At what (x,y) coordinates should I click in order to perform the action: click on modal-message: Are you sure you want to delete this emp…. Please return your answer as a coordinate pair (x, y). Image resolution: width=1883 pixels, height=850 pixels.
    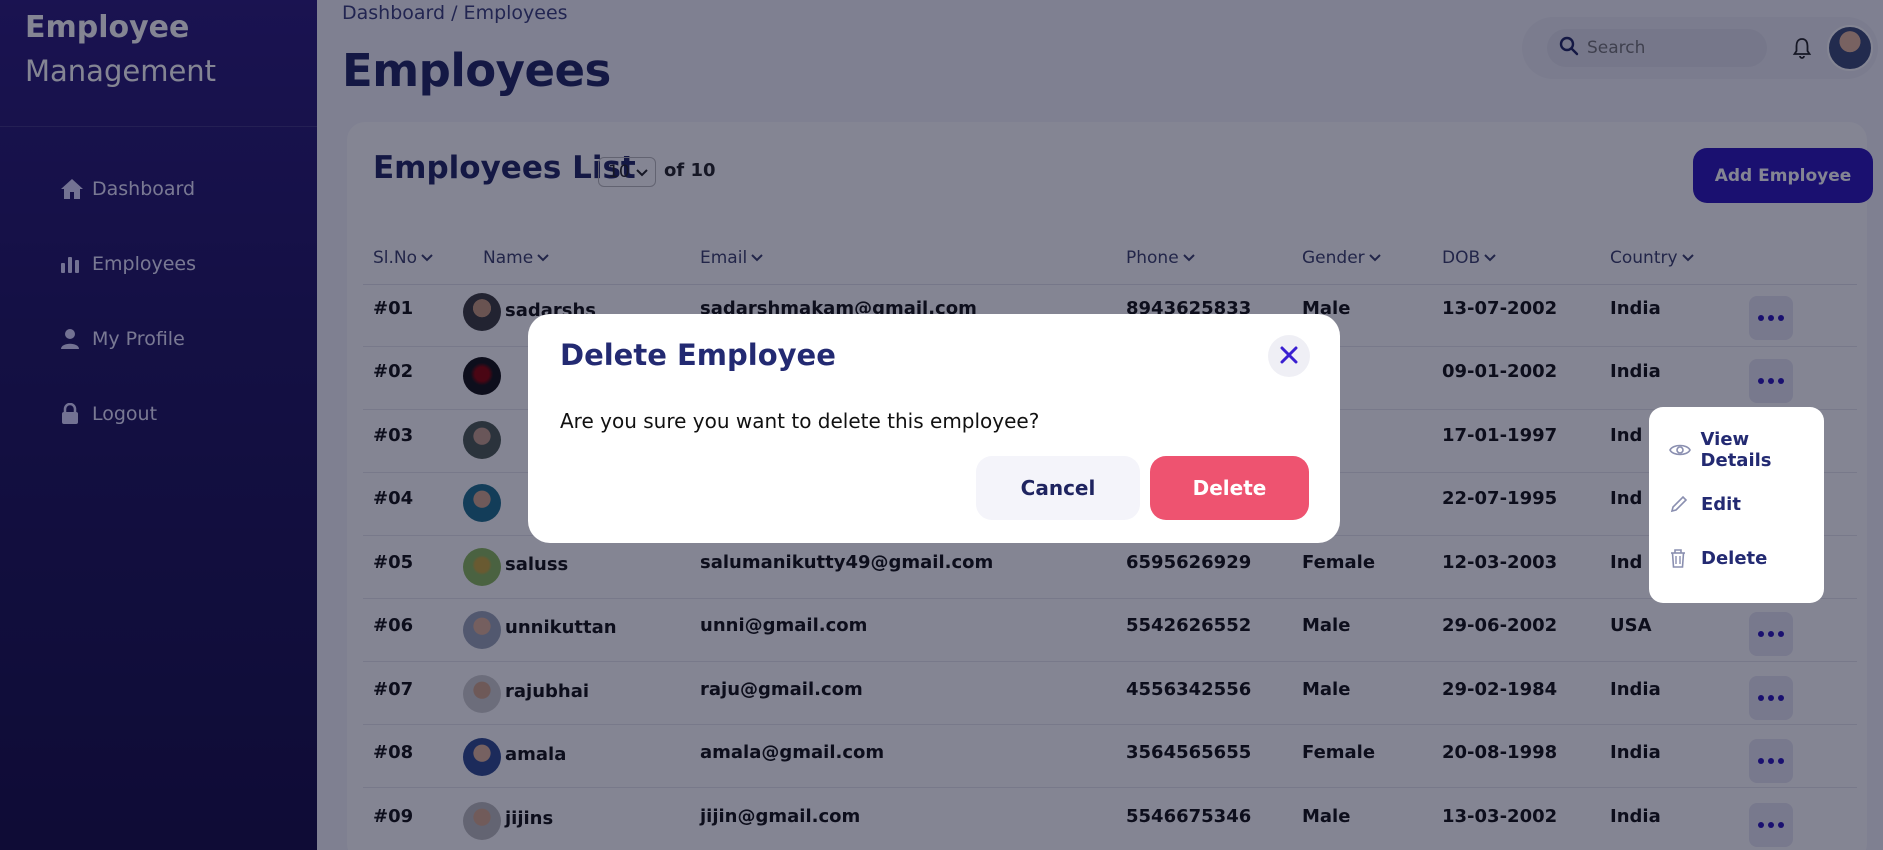
    Looking at the image, I should click on (800, 421).